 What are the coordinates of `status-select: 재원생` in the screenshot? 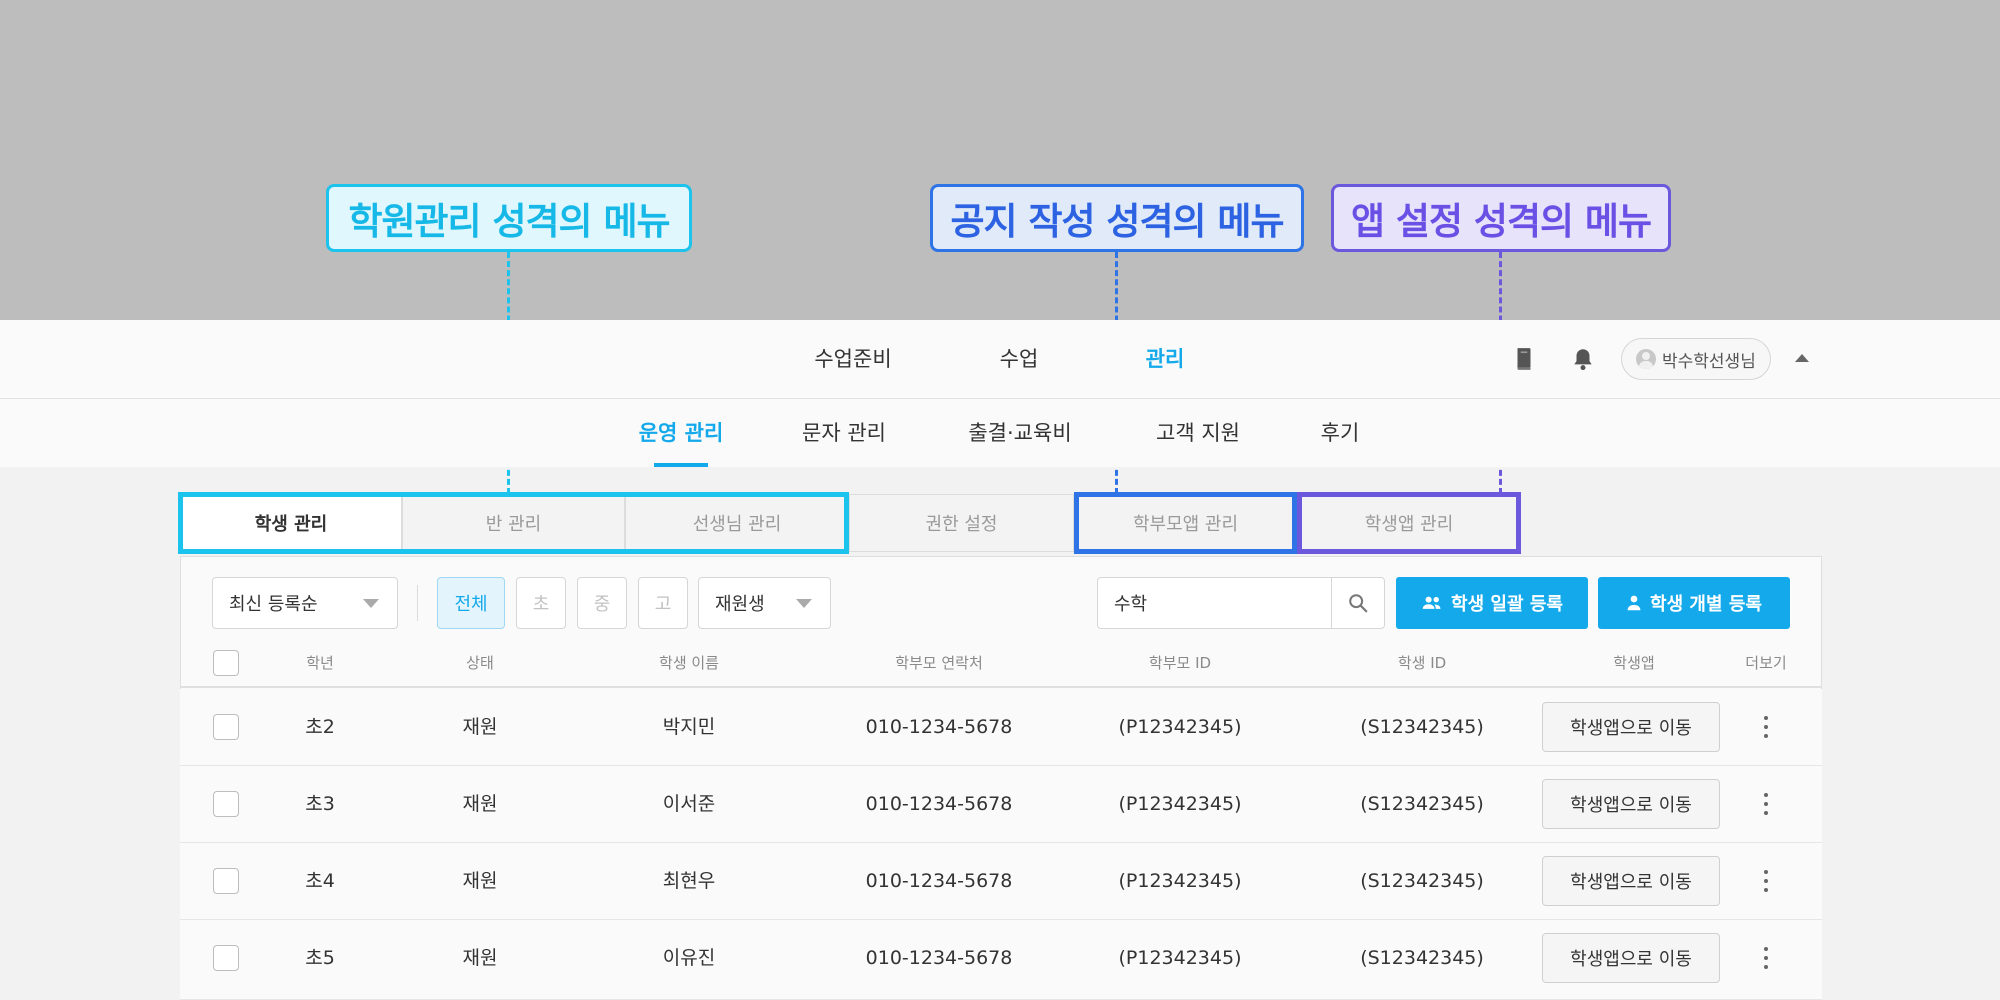 It's located at (764, 603).